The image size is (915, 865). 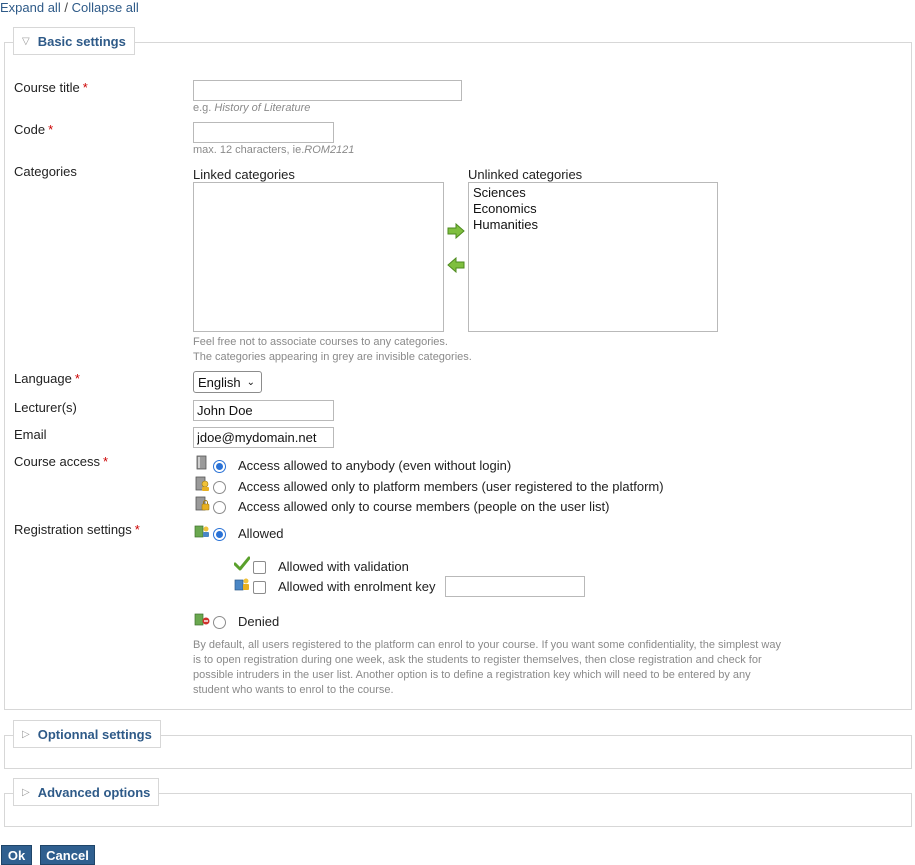 What do you see at coordinates (242, 563) in the screenshot?
I see `checkmark-icon` at bounding box center [242, 563].